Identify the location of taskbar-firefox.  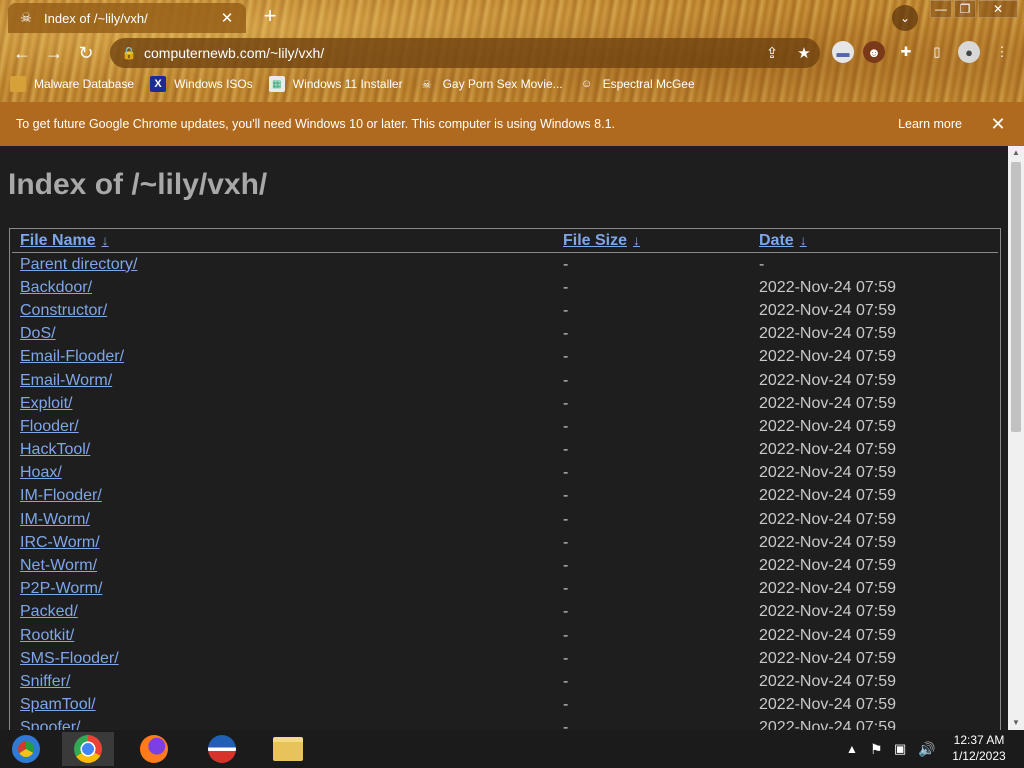
(154, 749).